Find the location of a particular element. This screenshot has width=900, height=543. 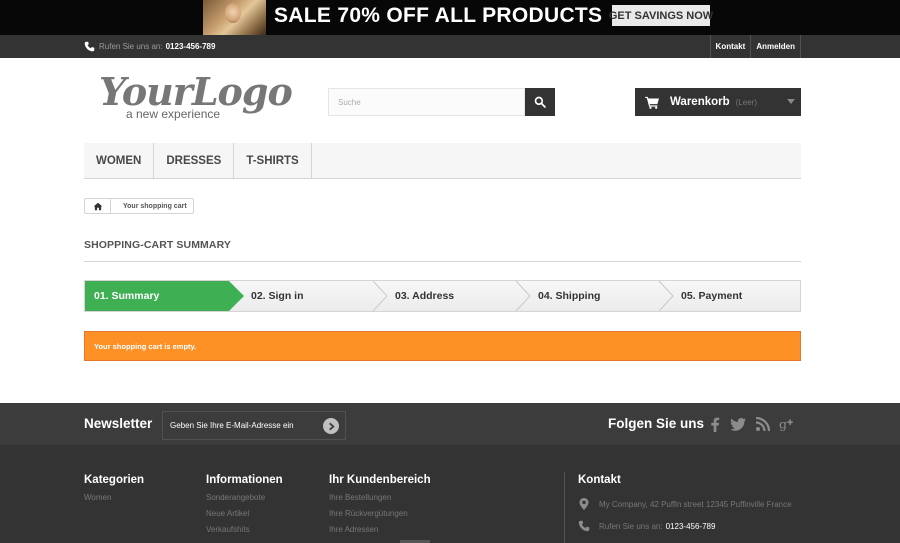

home-icon is located at coordinates (97, 206).